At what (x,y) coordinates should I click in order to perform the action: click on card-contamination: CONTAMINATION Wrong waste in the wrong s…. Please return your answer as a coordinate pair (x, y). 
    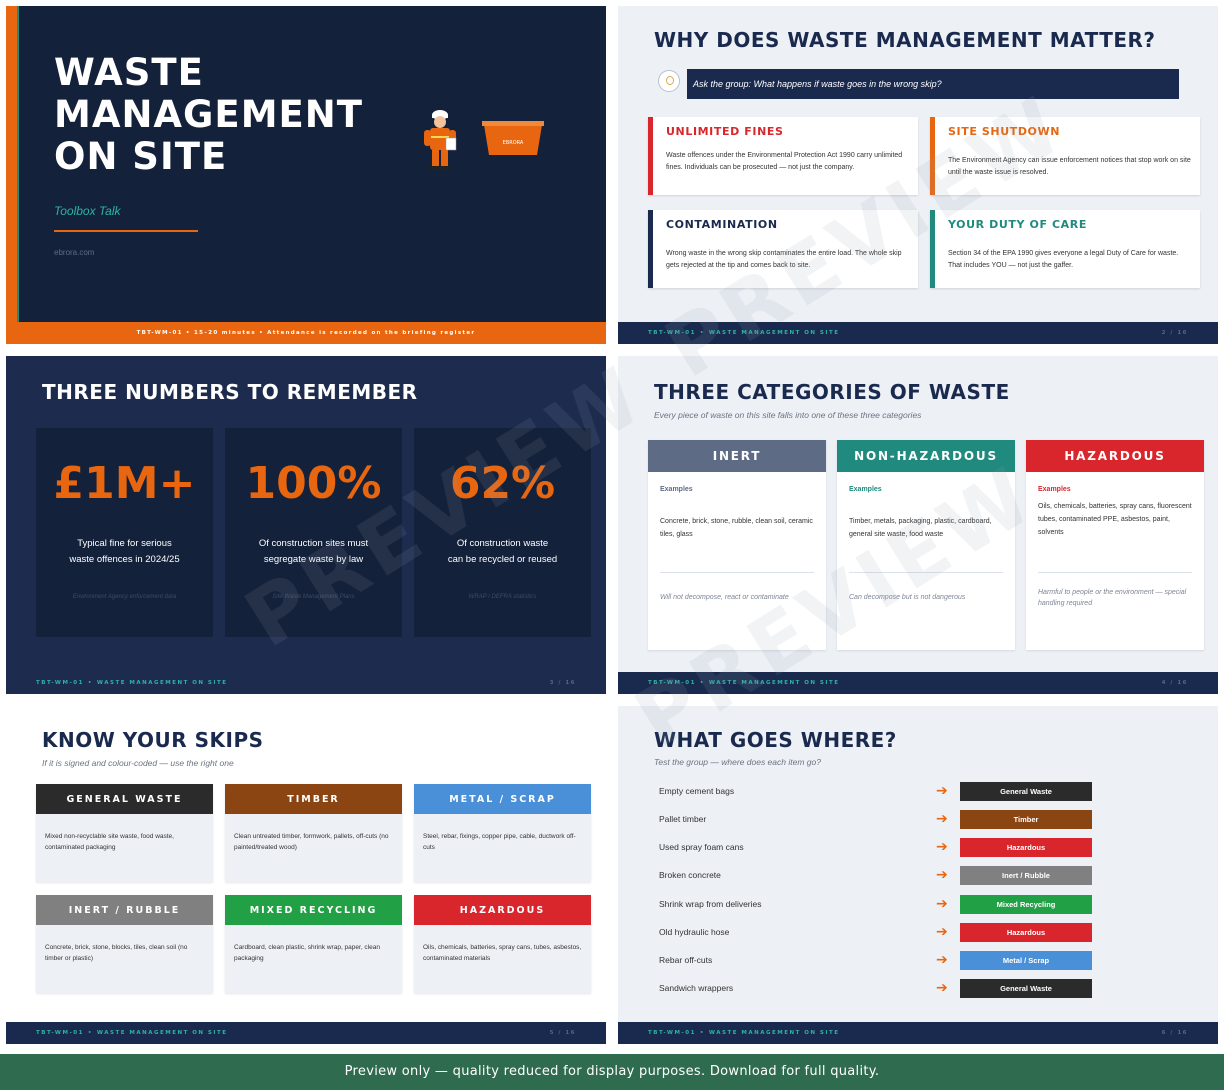
    Looking at the image, I should click on (783, 249).